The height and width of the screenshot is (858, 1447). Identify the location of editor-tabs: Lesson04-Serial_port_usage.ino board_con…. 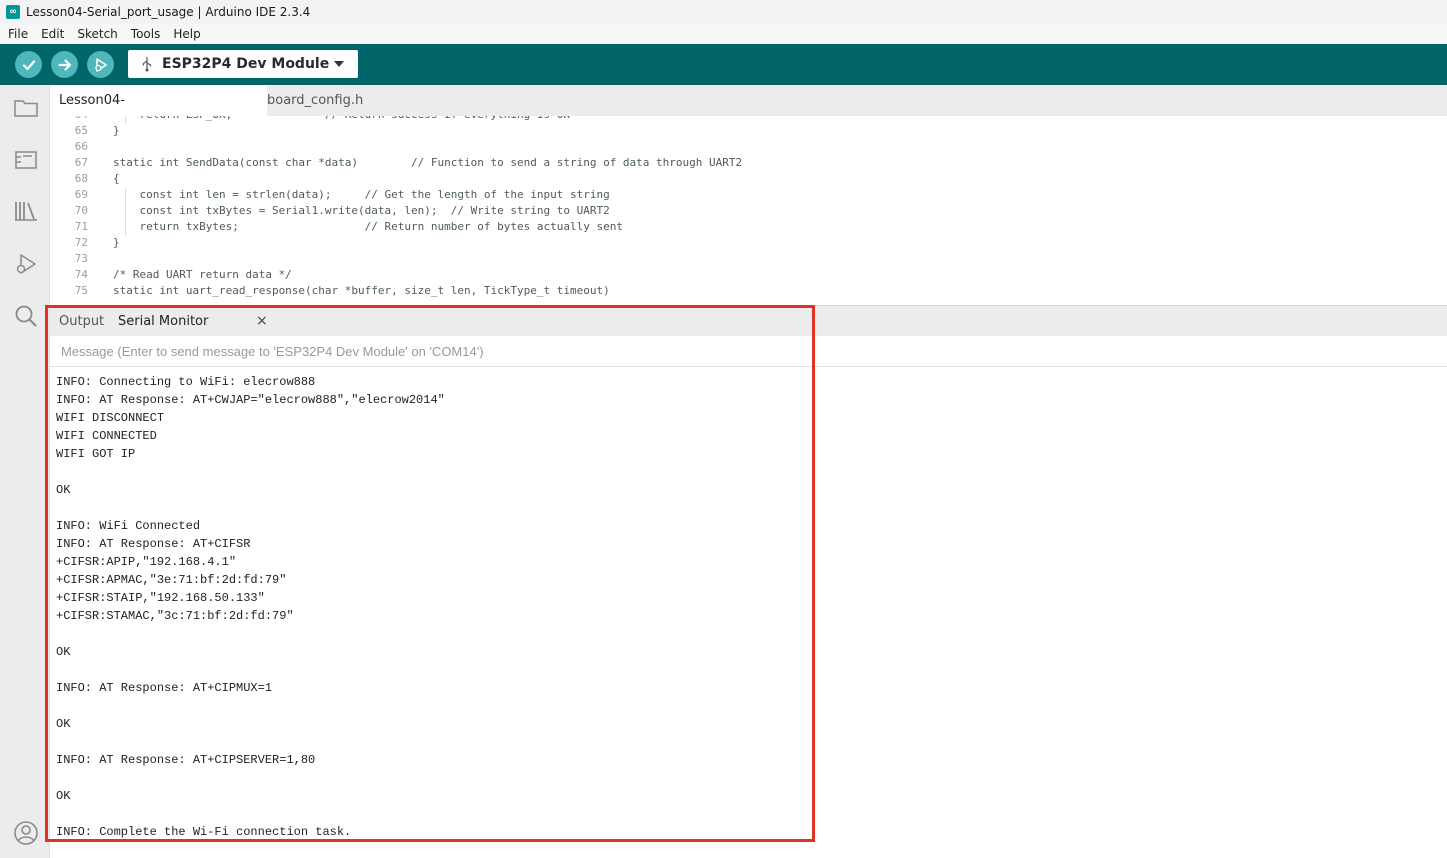
(748, 112).